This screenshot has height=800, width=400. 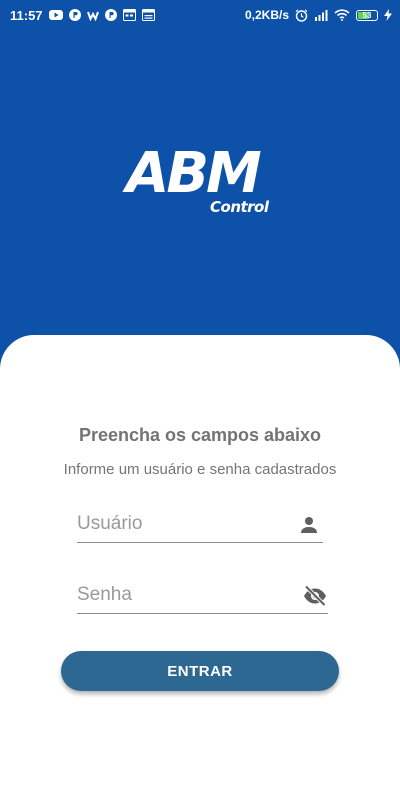 I want to click on password-field, so click(x=202, y=596).